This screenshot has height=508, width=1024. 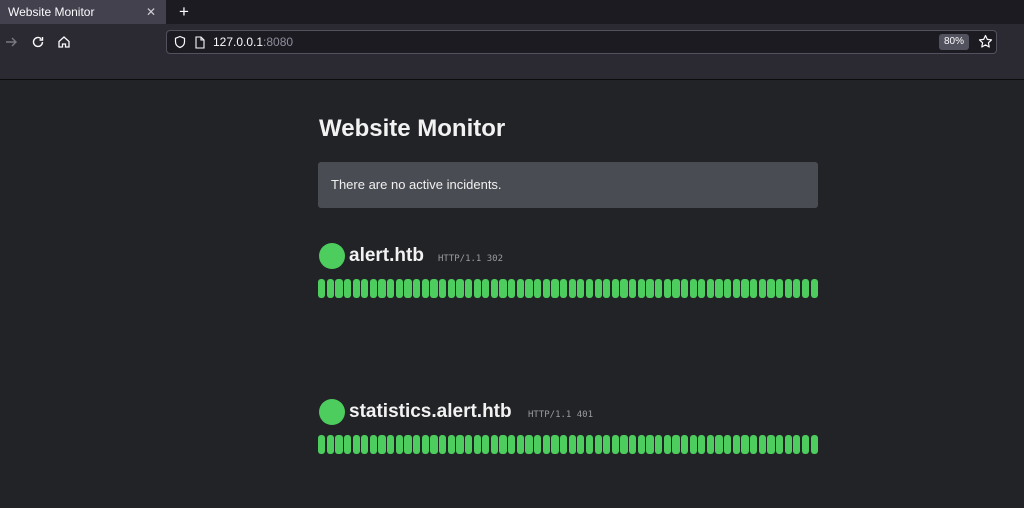 I want to click on bookmark-star-icon, so click(x=985, y=41).